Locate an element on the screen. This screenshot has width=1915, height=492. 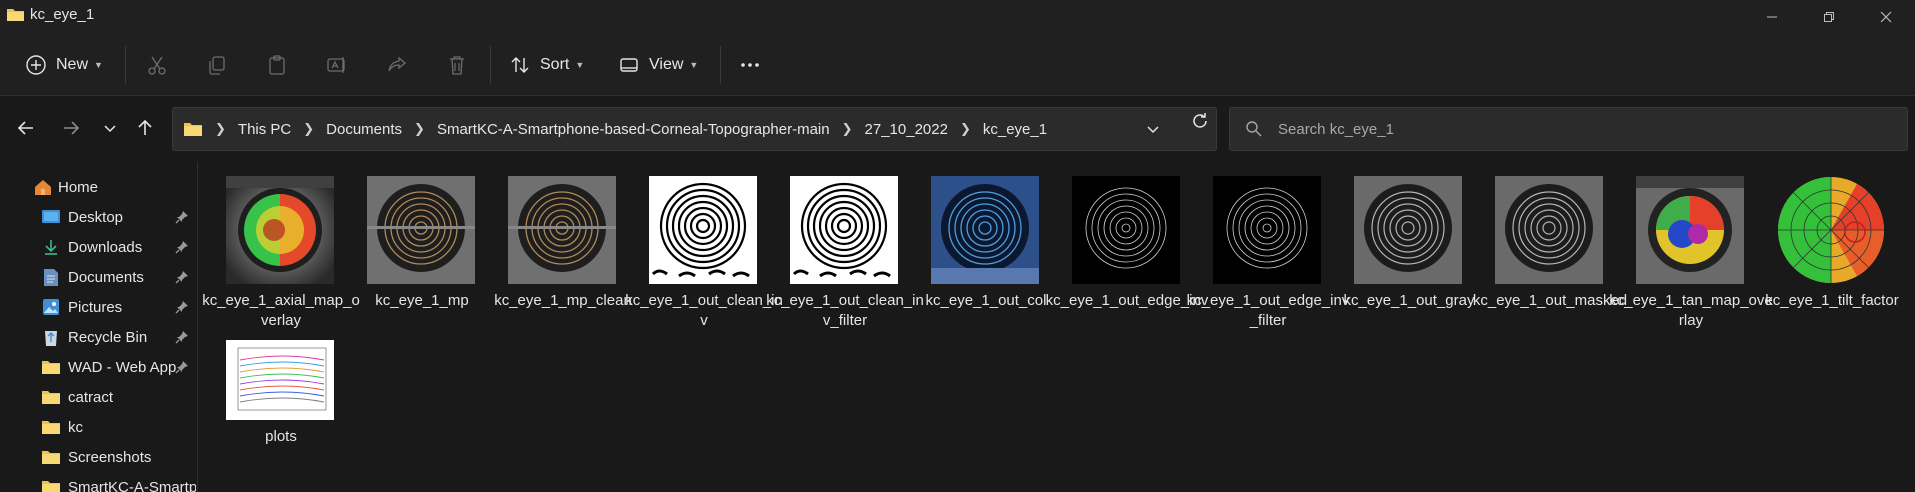
chevron-down-icon is located at coordinates (110, 129).